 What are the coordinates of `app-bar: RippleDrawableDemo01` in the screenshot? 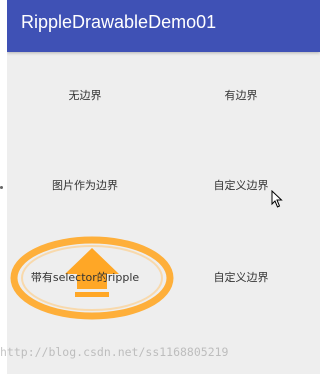 It's located at (163, 26).